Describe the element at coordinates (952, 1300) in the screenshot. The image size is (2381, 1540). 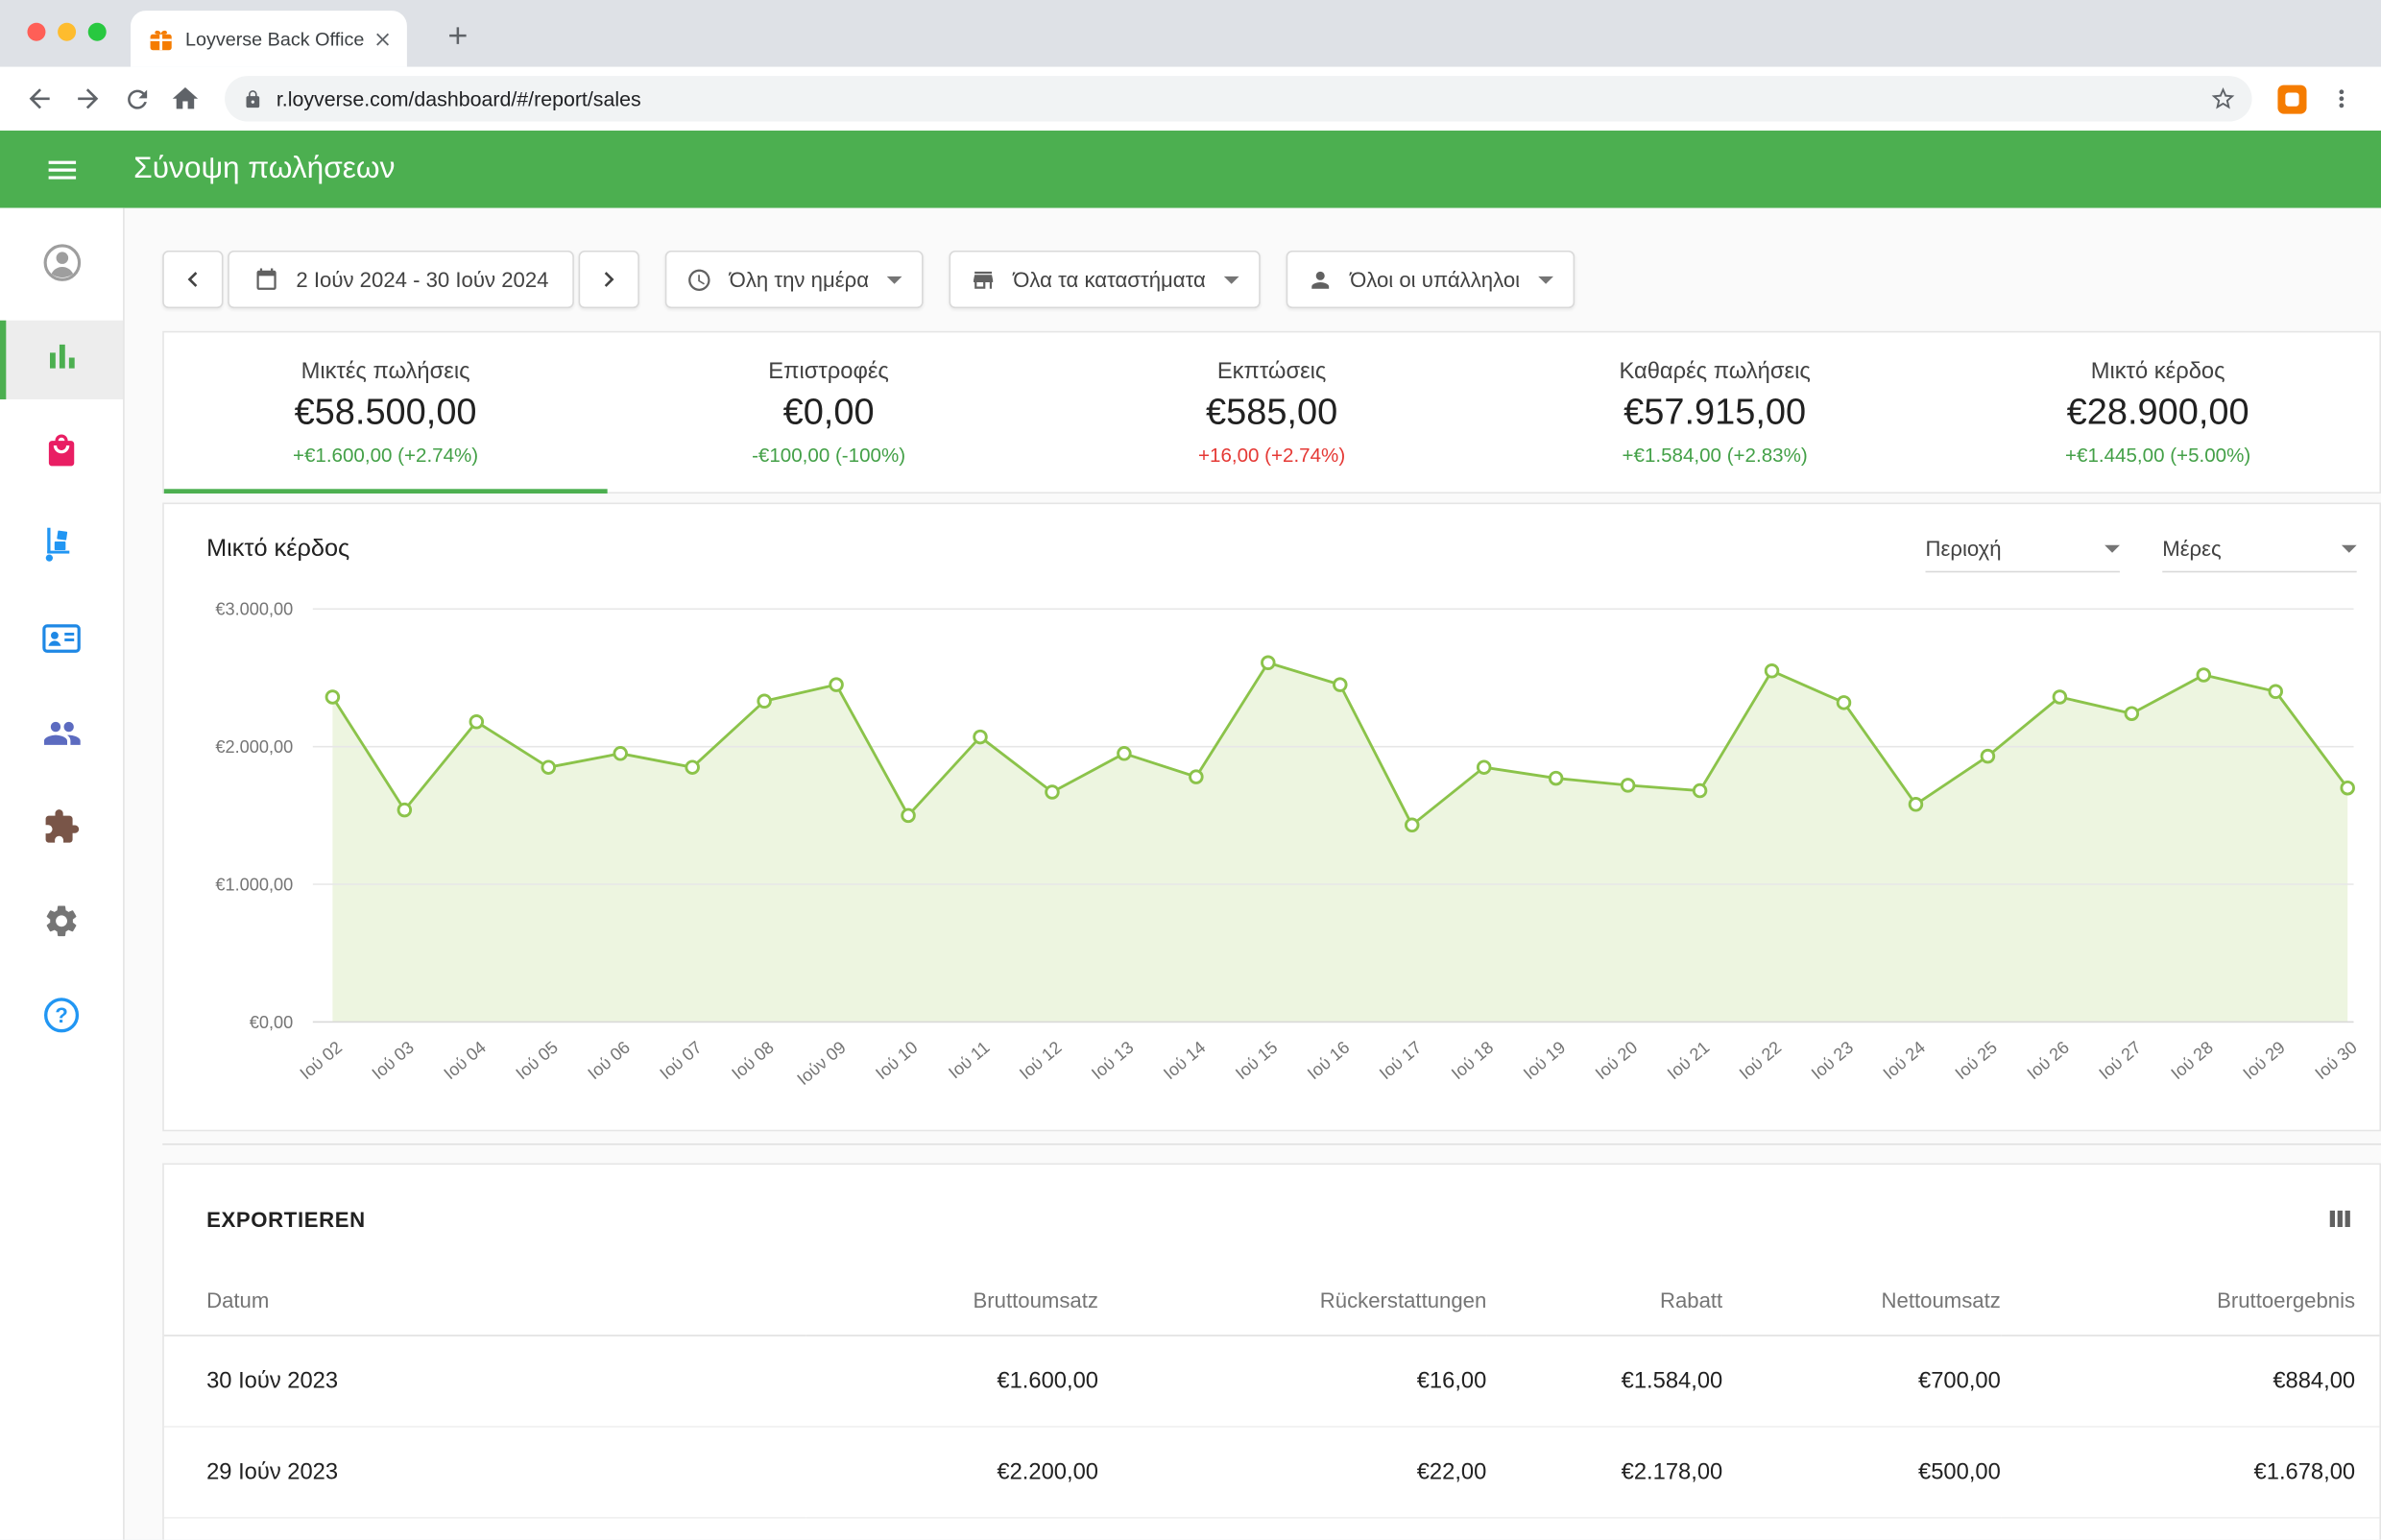
I see `column-header: Bruttoumsatz` at that location.